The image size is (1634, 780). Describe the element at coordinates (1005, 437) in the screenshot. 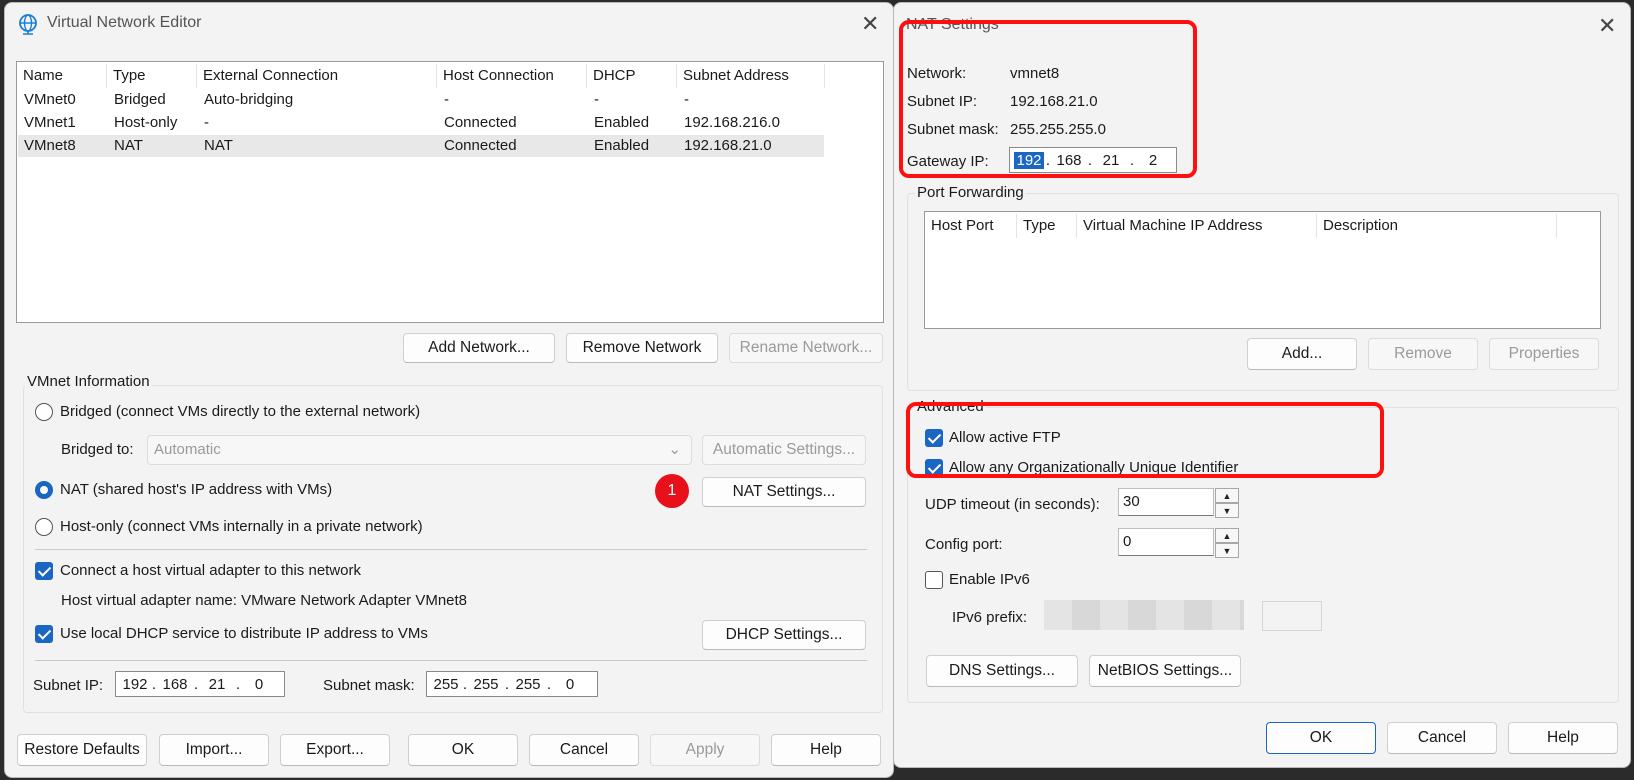

I see `allow-active-ftp-label: Allow active FTP` at that location.